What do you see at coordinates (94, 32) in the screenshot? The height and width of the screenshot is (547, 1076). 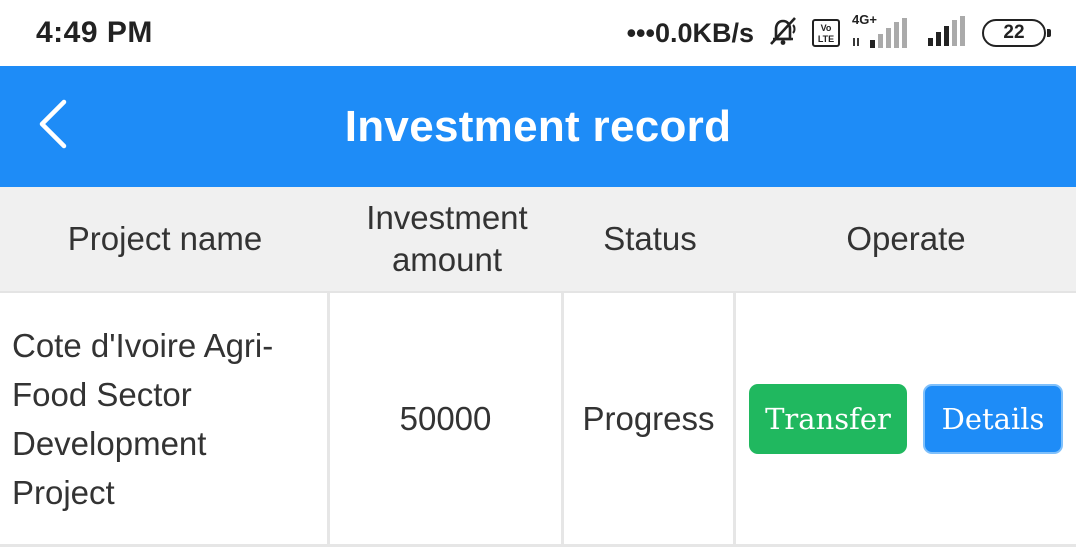 I see `status-time: 4:49 PM` at bounding box center [94, 32].